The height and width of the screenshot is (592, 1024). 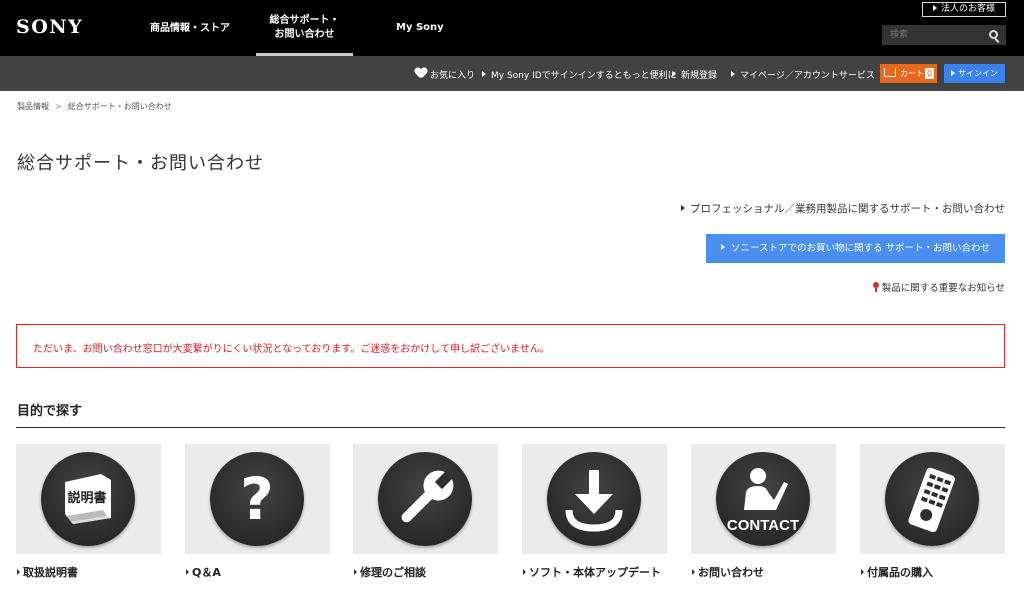 I want to click on remote-icon, so click(x=932, y=499).